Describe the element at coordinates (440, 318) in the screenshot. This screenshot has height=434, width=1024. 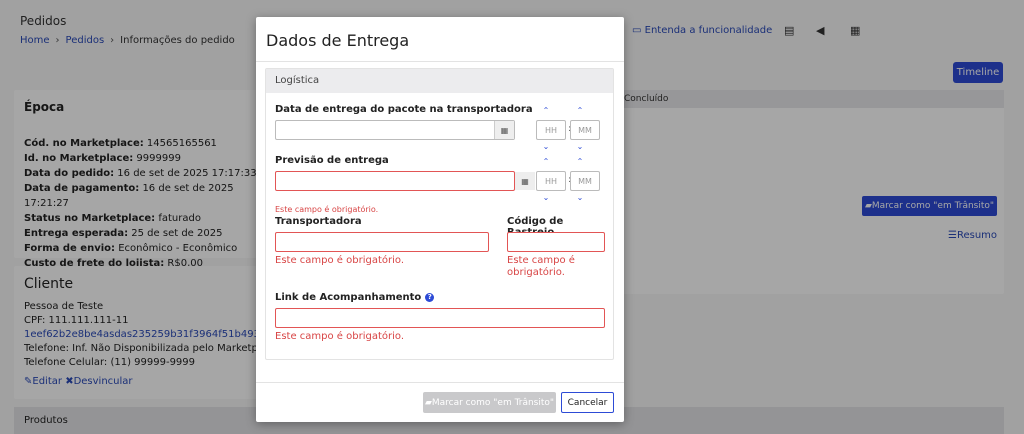
I see `tracking-link-input` at that location.